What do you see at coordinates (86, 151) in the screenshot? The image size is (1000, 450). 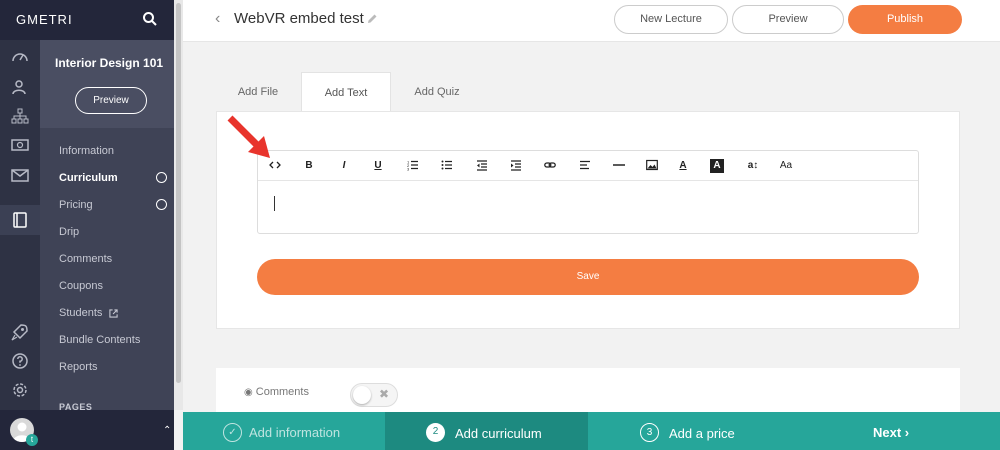 I see `nav-item-information: Information` at bounding box center [86, 151].